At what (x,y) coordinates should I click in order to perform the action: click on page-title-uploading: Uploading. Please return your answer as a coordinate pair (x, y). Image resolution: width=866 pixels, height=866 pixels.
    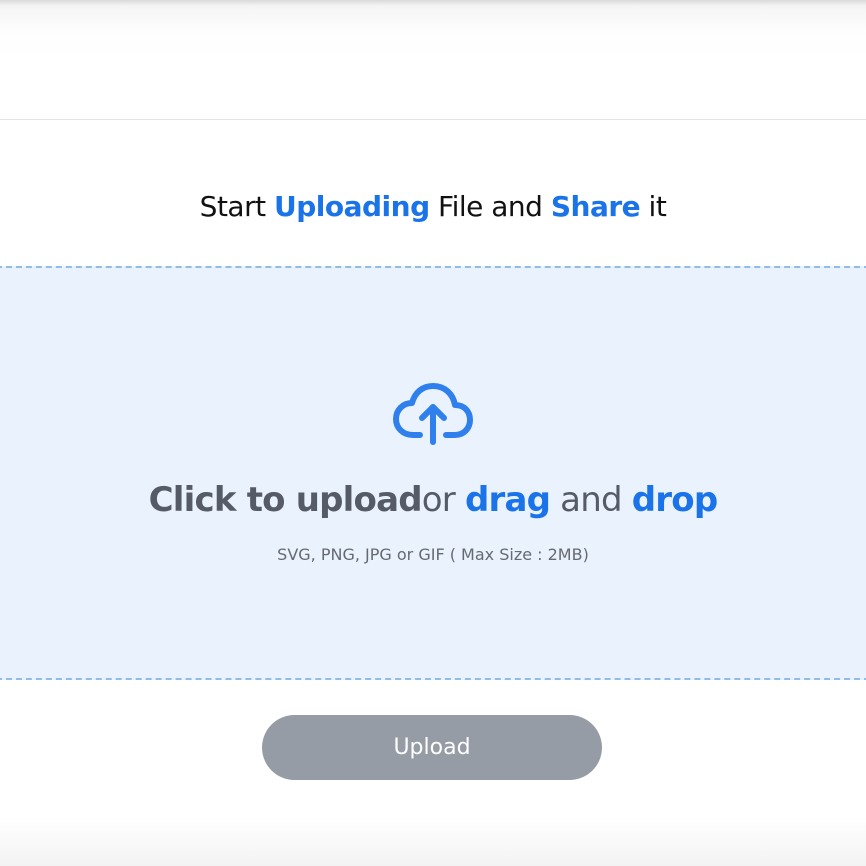
    Looking at the image, I should click on (351, 206).